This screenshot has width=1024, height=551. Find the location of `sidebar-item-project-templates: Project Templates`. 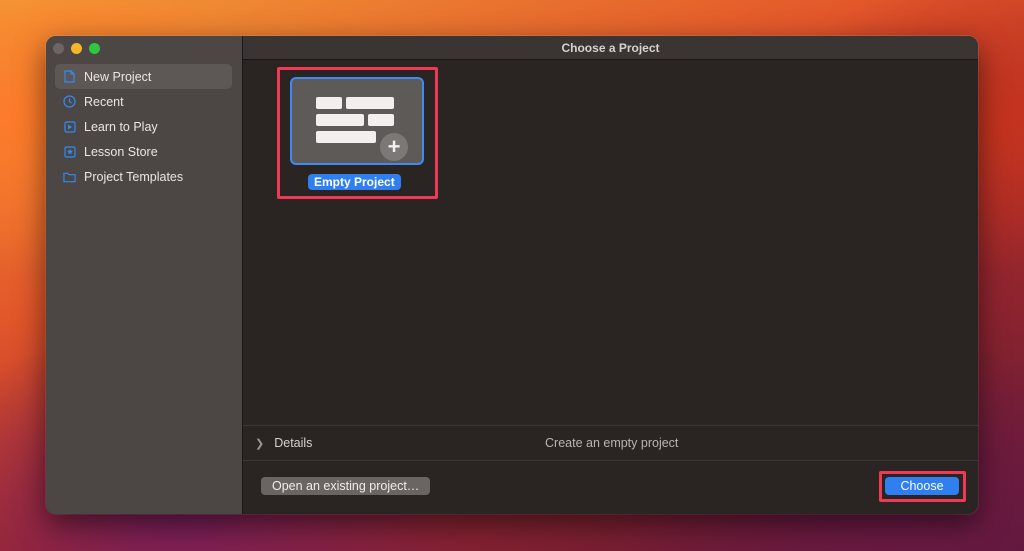

sidebar-item-project-templates: Project Templates is located at coordinates (143, 176).